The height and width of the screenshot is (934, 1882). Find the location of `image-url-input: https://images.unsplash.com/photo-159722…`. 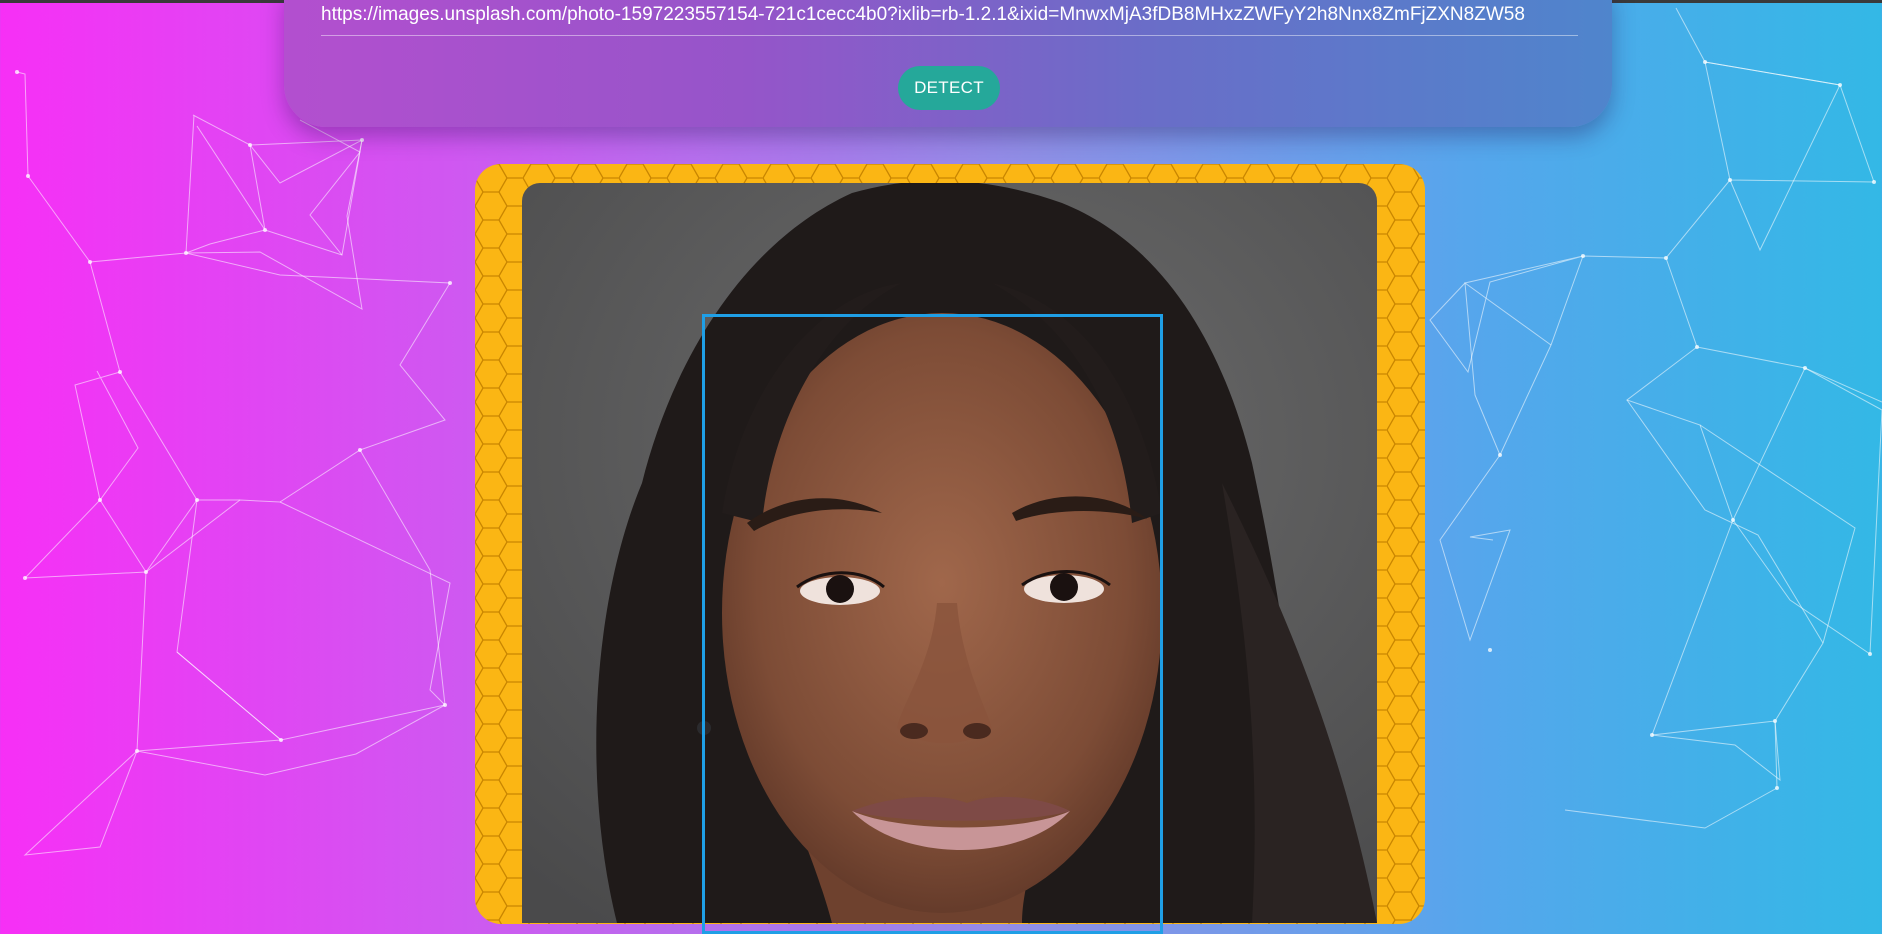

image-url-input: https://images.unsplash.com/photo-159722… is located at coordinates (952, 15).